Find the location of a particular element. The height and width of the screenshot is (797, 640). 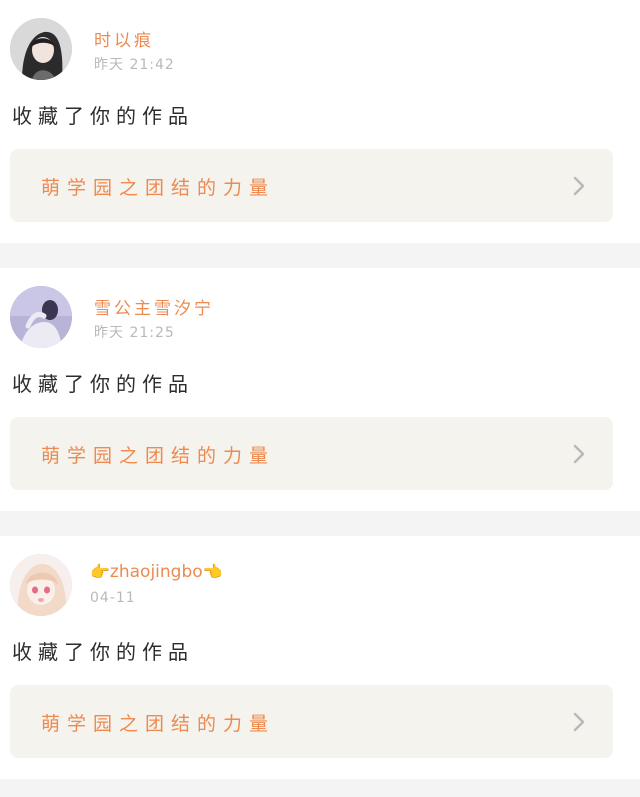

user-name-text: zhaojingbo is located at coordinates (156, 572).